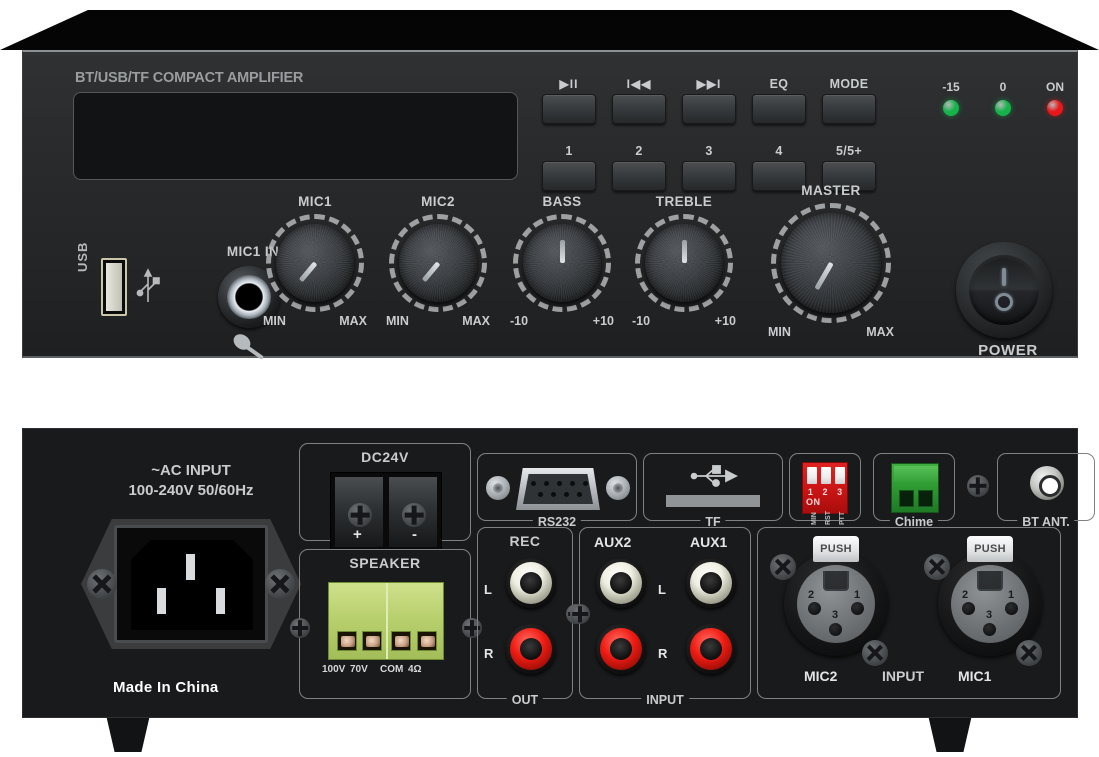 This screenshot has width=1099, height=757. What do you see at coordinates (280, 584) in the screenshot?
I see `screw-icon-ac-right` at bounding box center [280, 584].